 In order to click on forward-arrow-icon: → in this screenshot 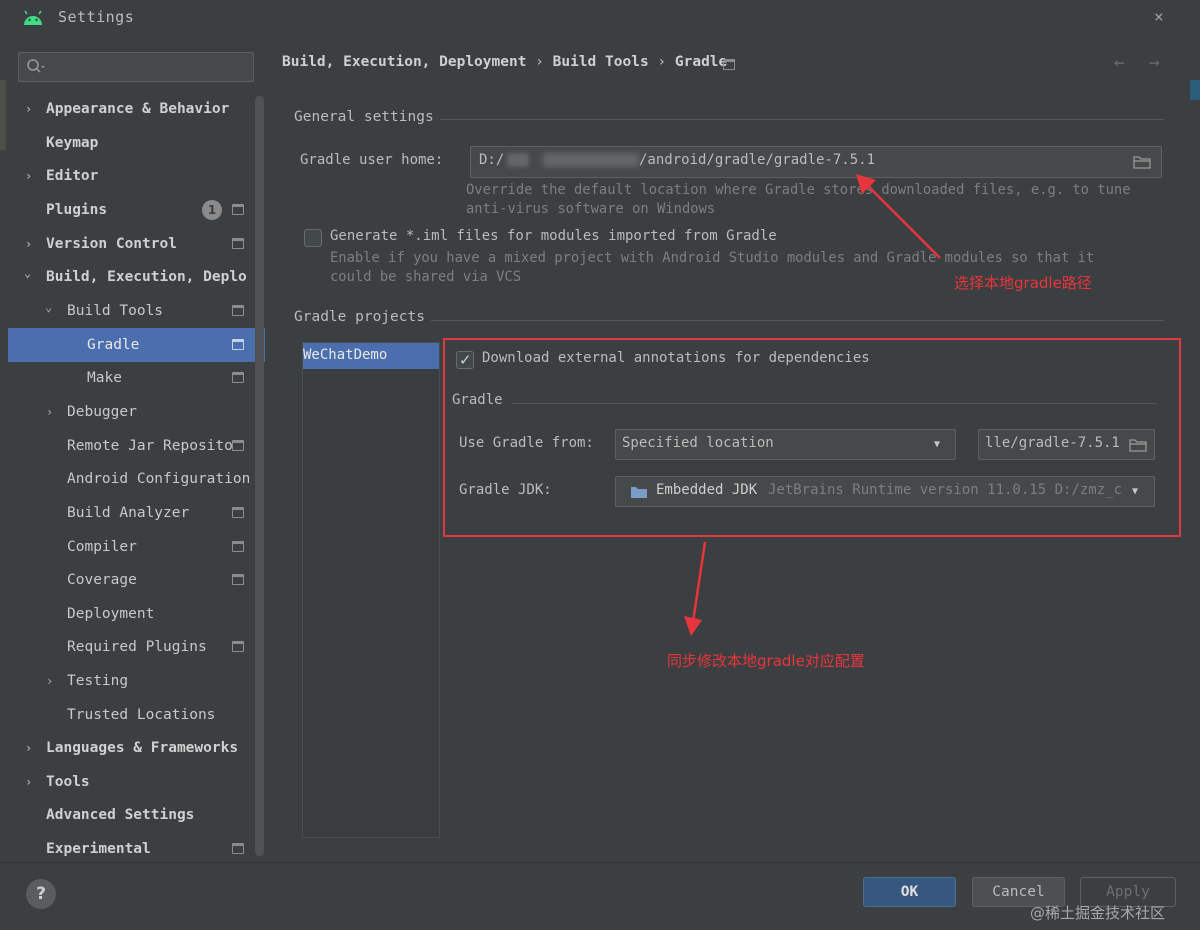, I will do `click(1154, 62)`.